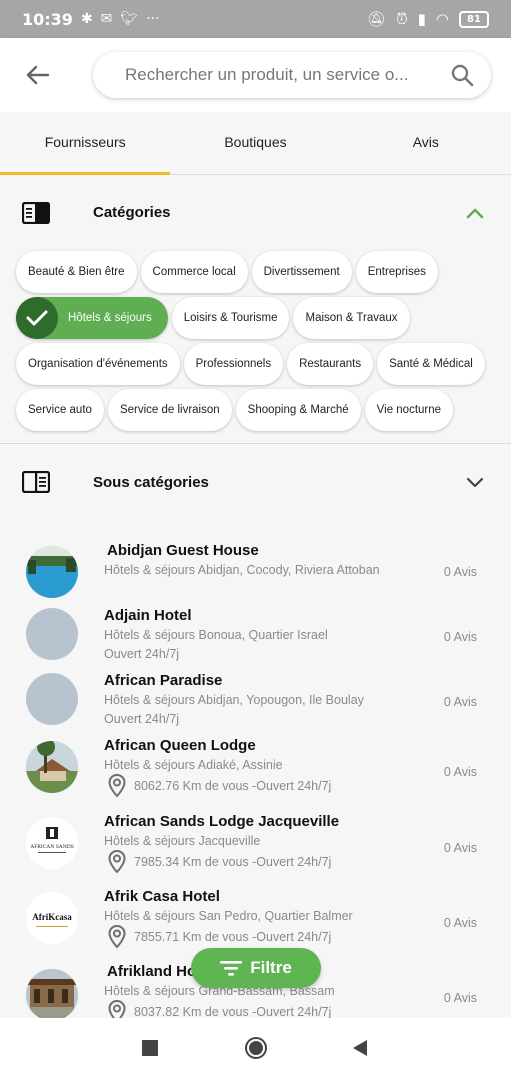  What do you see at coordinates (286, 75) in the screenshot?
I see `search-input` at bounding box center [286, 75].